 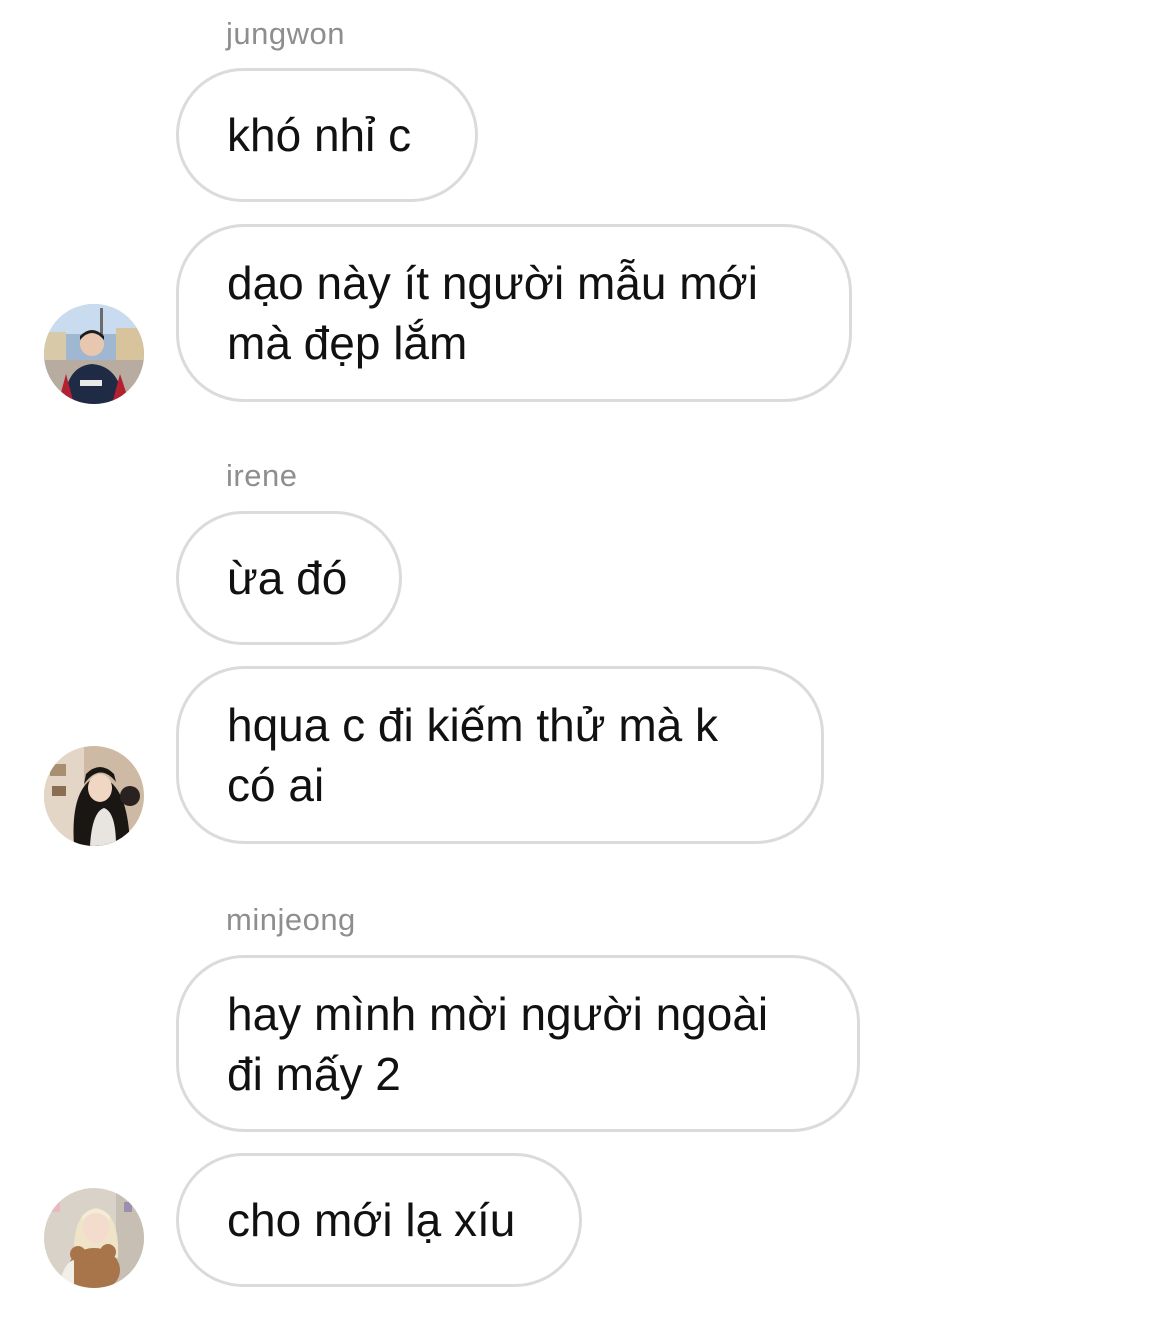 What do you see at coordinates (289, 578) in the screenshot?
I see `message-bubble: ừa đó` at bounding box center [289, 578].